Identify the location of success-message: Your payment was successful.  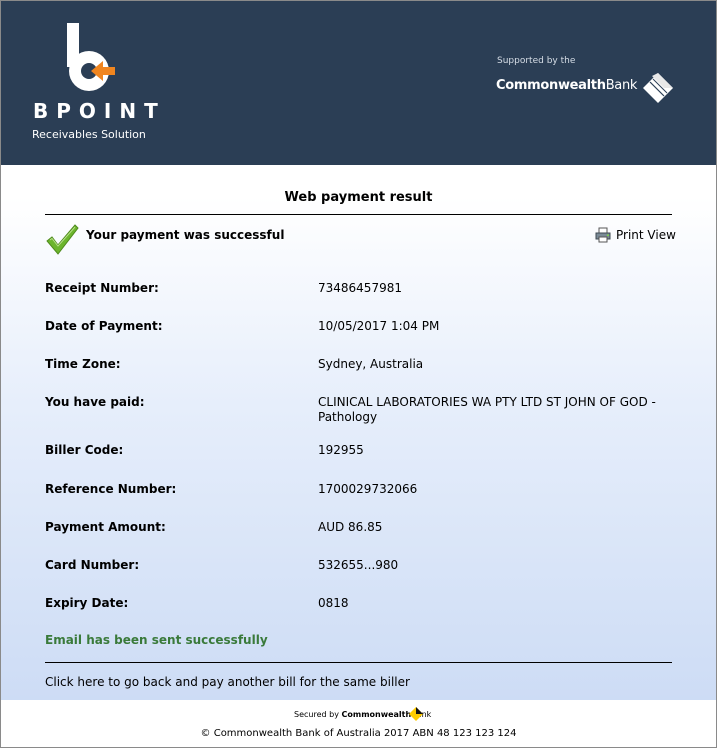
(185, 235).